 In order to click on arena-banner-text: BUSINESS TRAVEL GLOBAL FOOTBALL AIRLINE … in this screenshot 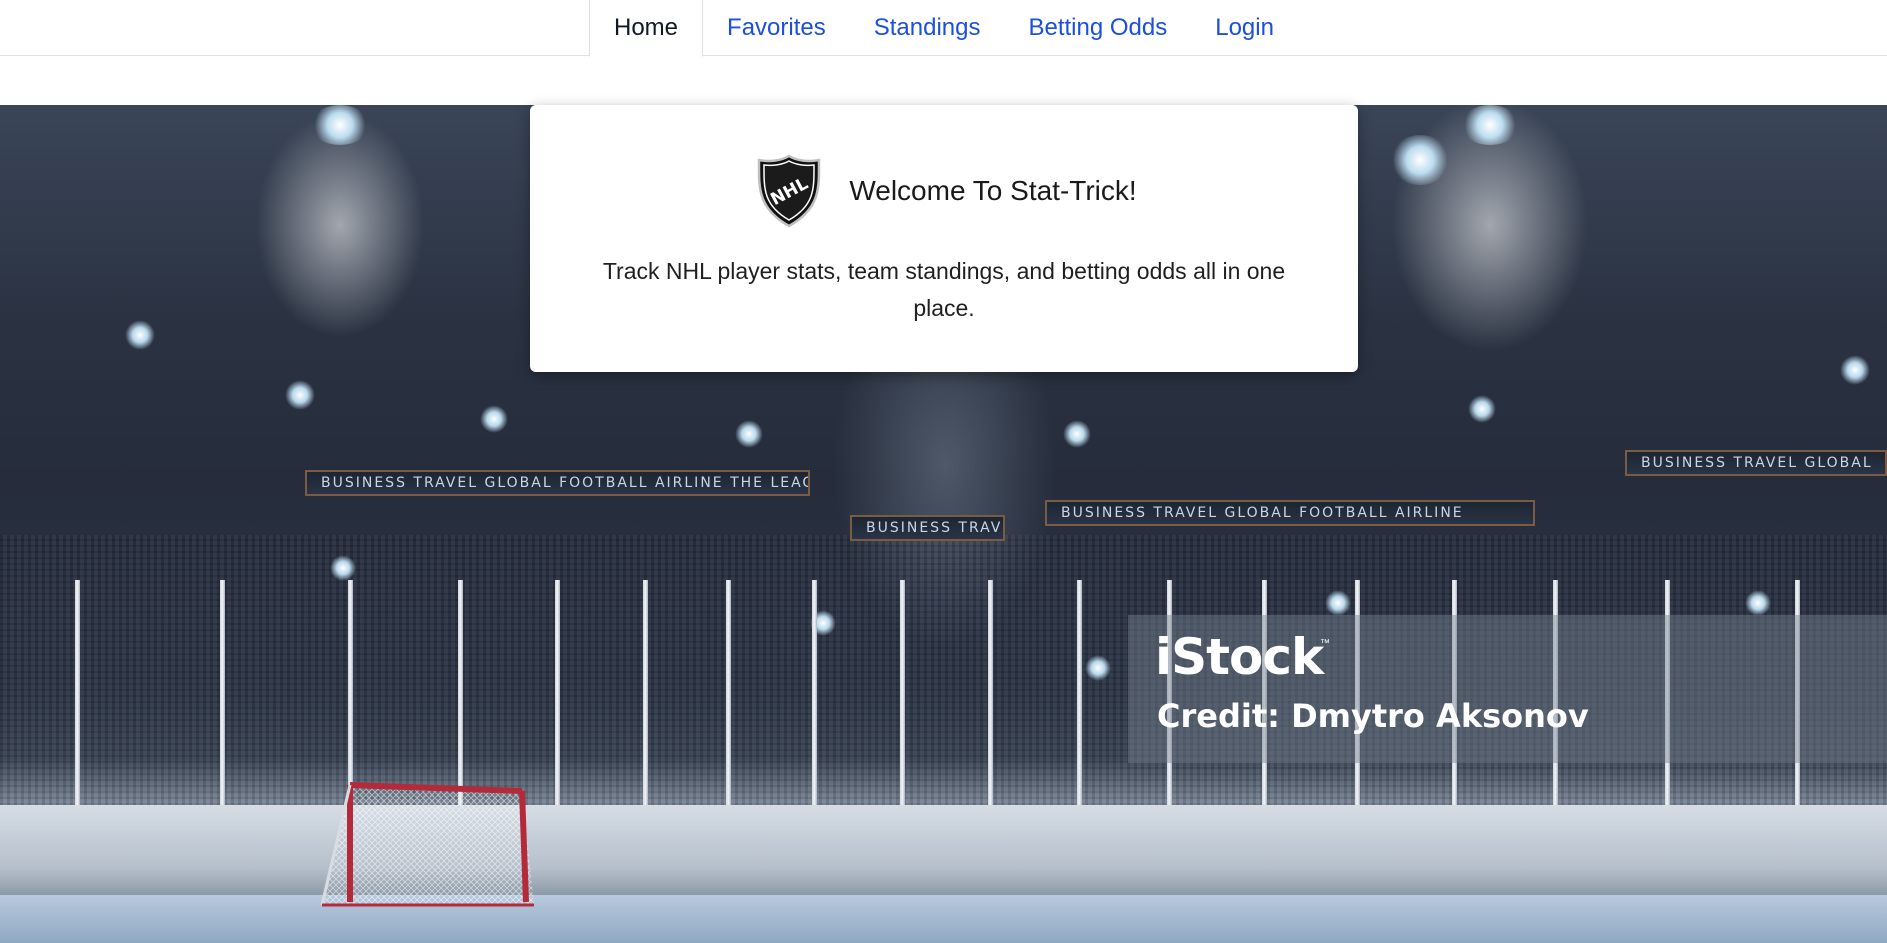, I will do `click(565, 483)`.